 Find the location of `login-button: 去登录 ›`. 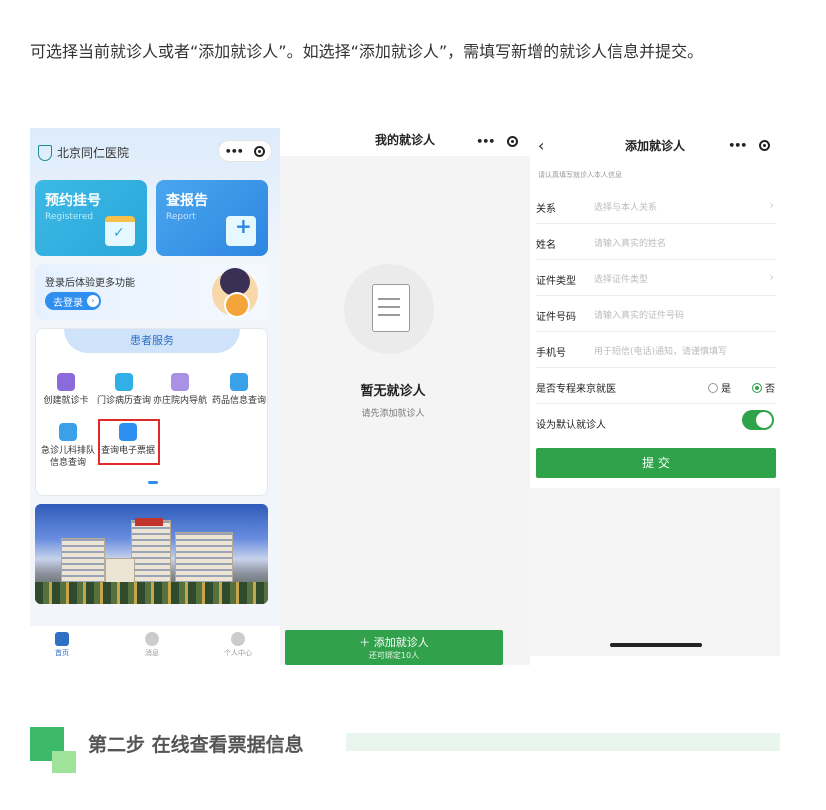

login-button: 去登录 › is located at coordinates (73, 301).